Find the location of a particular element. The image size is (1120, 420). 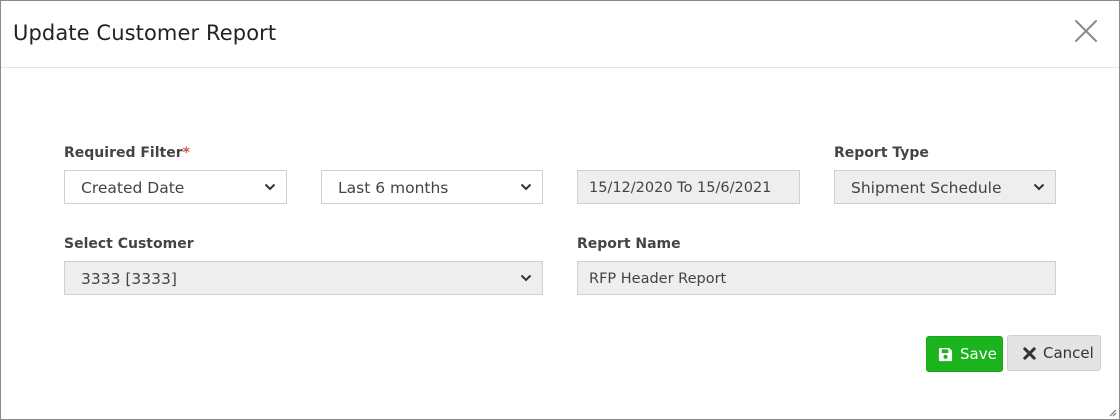

period-select: Last 6 months is located at coordinates (432, 187).